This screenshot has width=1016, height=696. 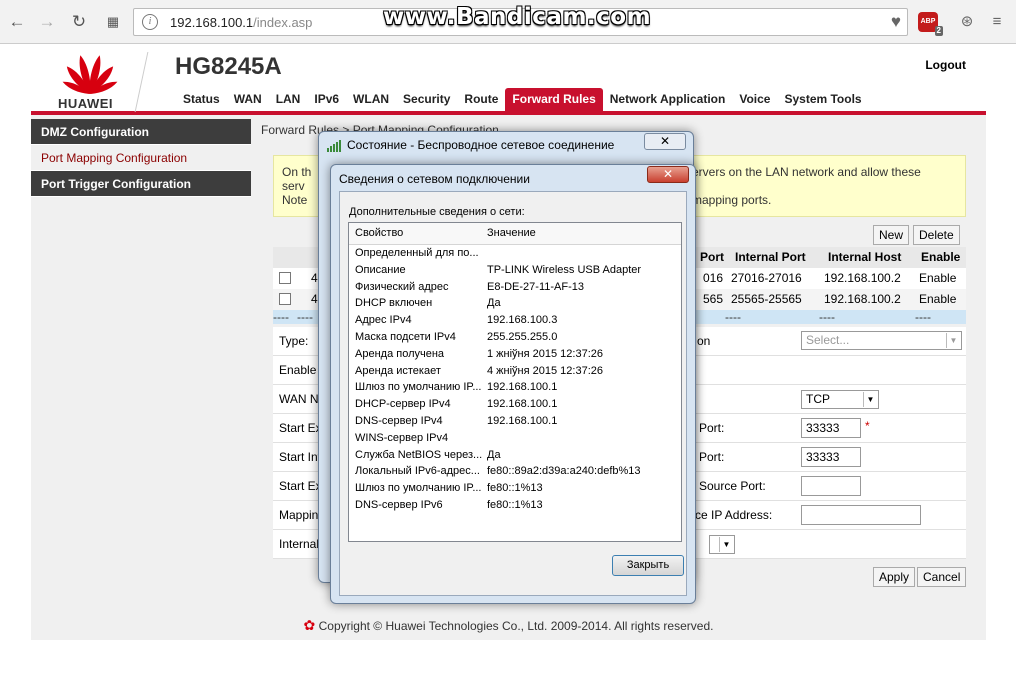 I want to click on list-item: DNS-сервер IPv6 fe80::1%13, so click(x=515, y=505).